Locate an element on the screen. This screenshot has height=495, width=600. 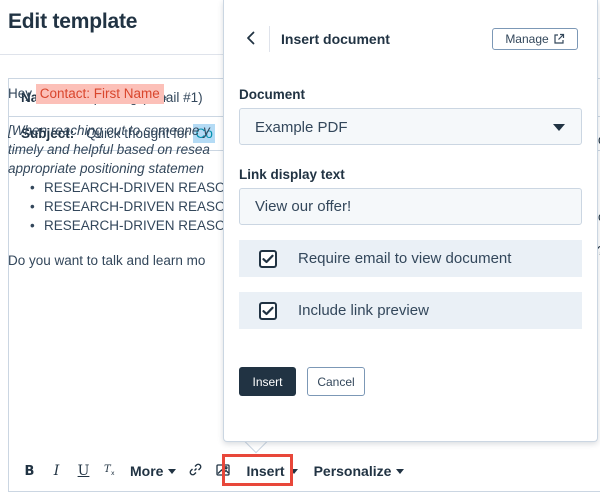
closing-line: Do you want to talk and learn mo is located at coordinates (107, 260).